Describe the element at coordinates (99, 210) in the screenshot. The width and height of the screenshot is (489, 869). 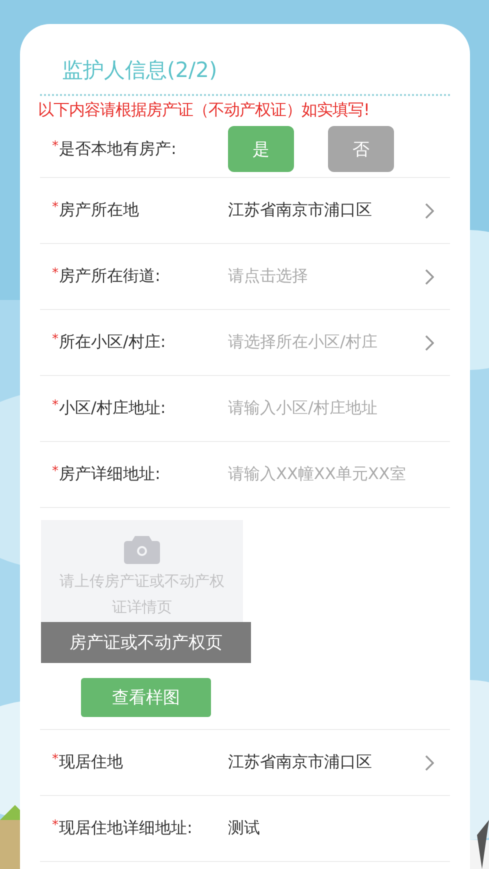
I see `field-label: 房产所在地` at that location.